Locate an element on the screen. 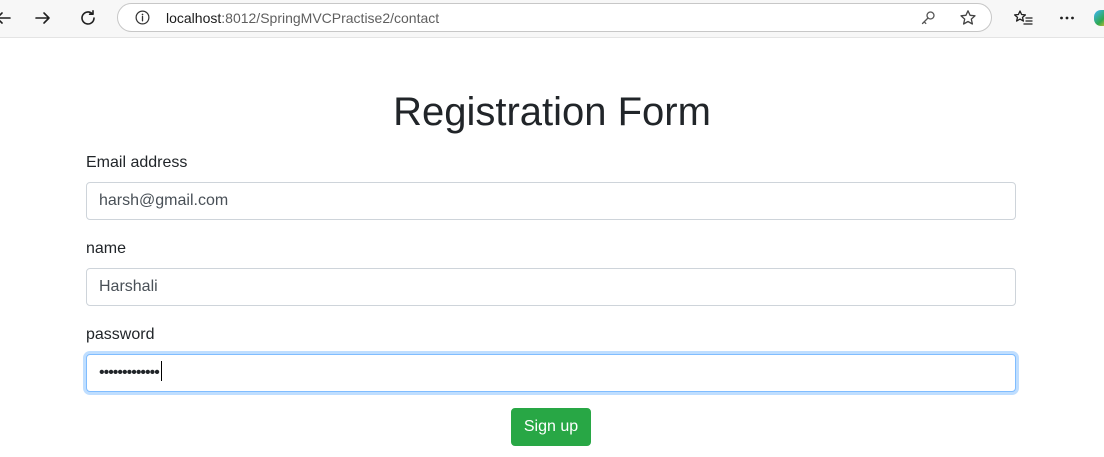 Image resolution: width=1104 pixels, height=457 pixels. favorites-button is located at coordinates (1023, 18).